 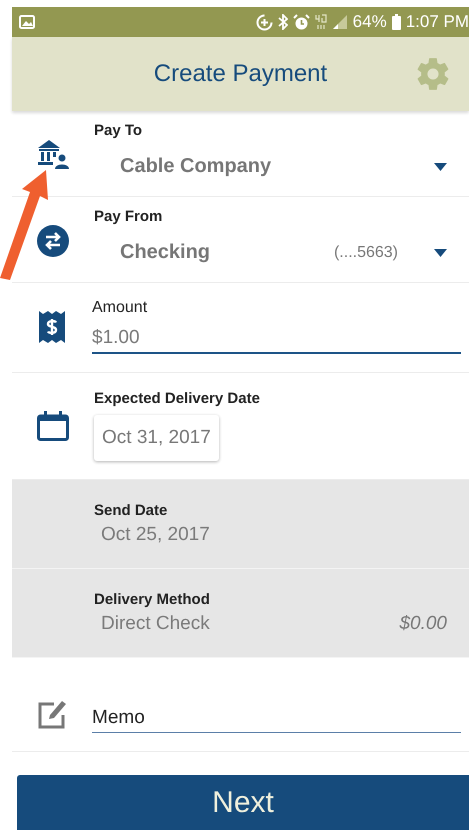 What do you see at coordinates (437, 22) in the screenshot?
I see `clock: 1:07 PM` at bounding box center [437, 22].